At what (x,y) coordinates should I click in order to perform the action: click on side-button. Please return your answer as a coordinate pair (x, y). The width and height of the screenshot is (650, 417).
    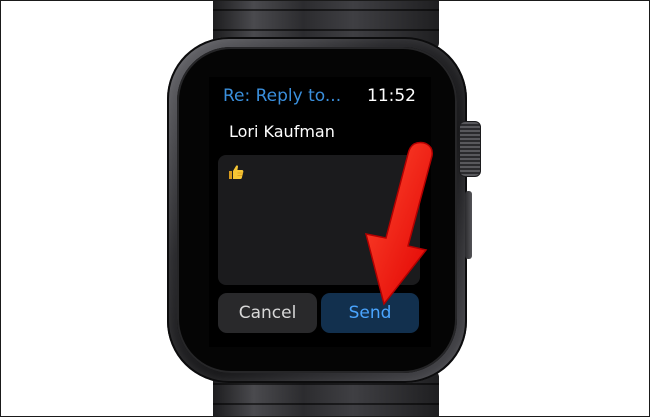
    Looking at the image, I should click on (468, 225).